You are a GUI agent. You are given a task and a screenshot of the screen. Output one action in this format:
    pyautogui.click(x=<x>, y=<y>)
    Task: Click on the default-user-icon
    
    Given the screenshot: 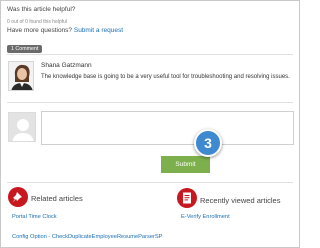 What is the action you would take?
    pyautogui.click(x=22, y=127)
    